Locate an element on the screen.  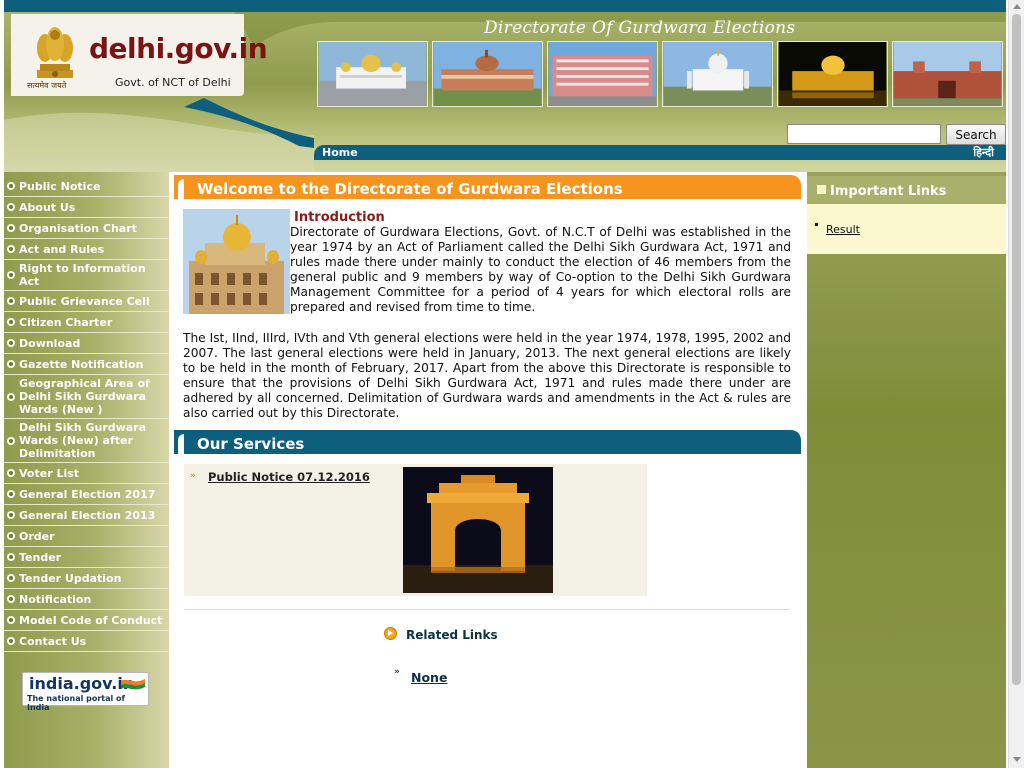
sidebar-item-notification: Notification is located at coordinates (86, 599).